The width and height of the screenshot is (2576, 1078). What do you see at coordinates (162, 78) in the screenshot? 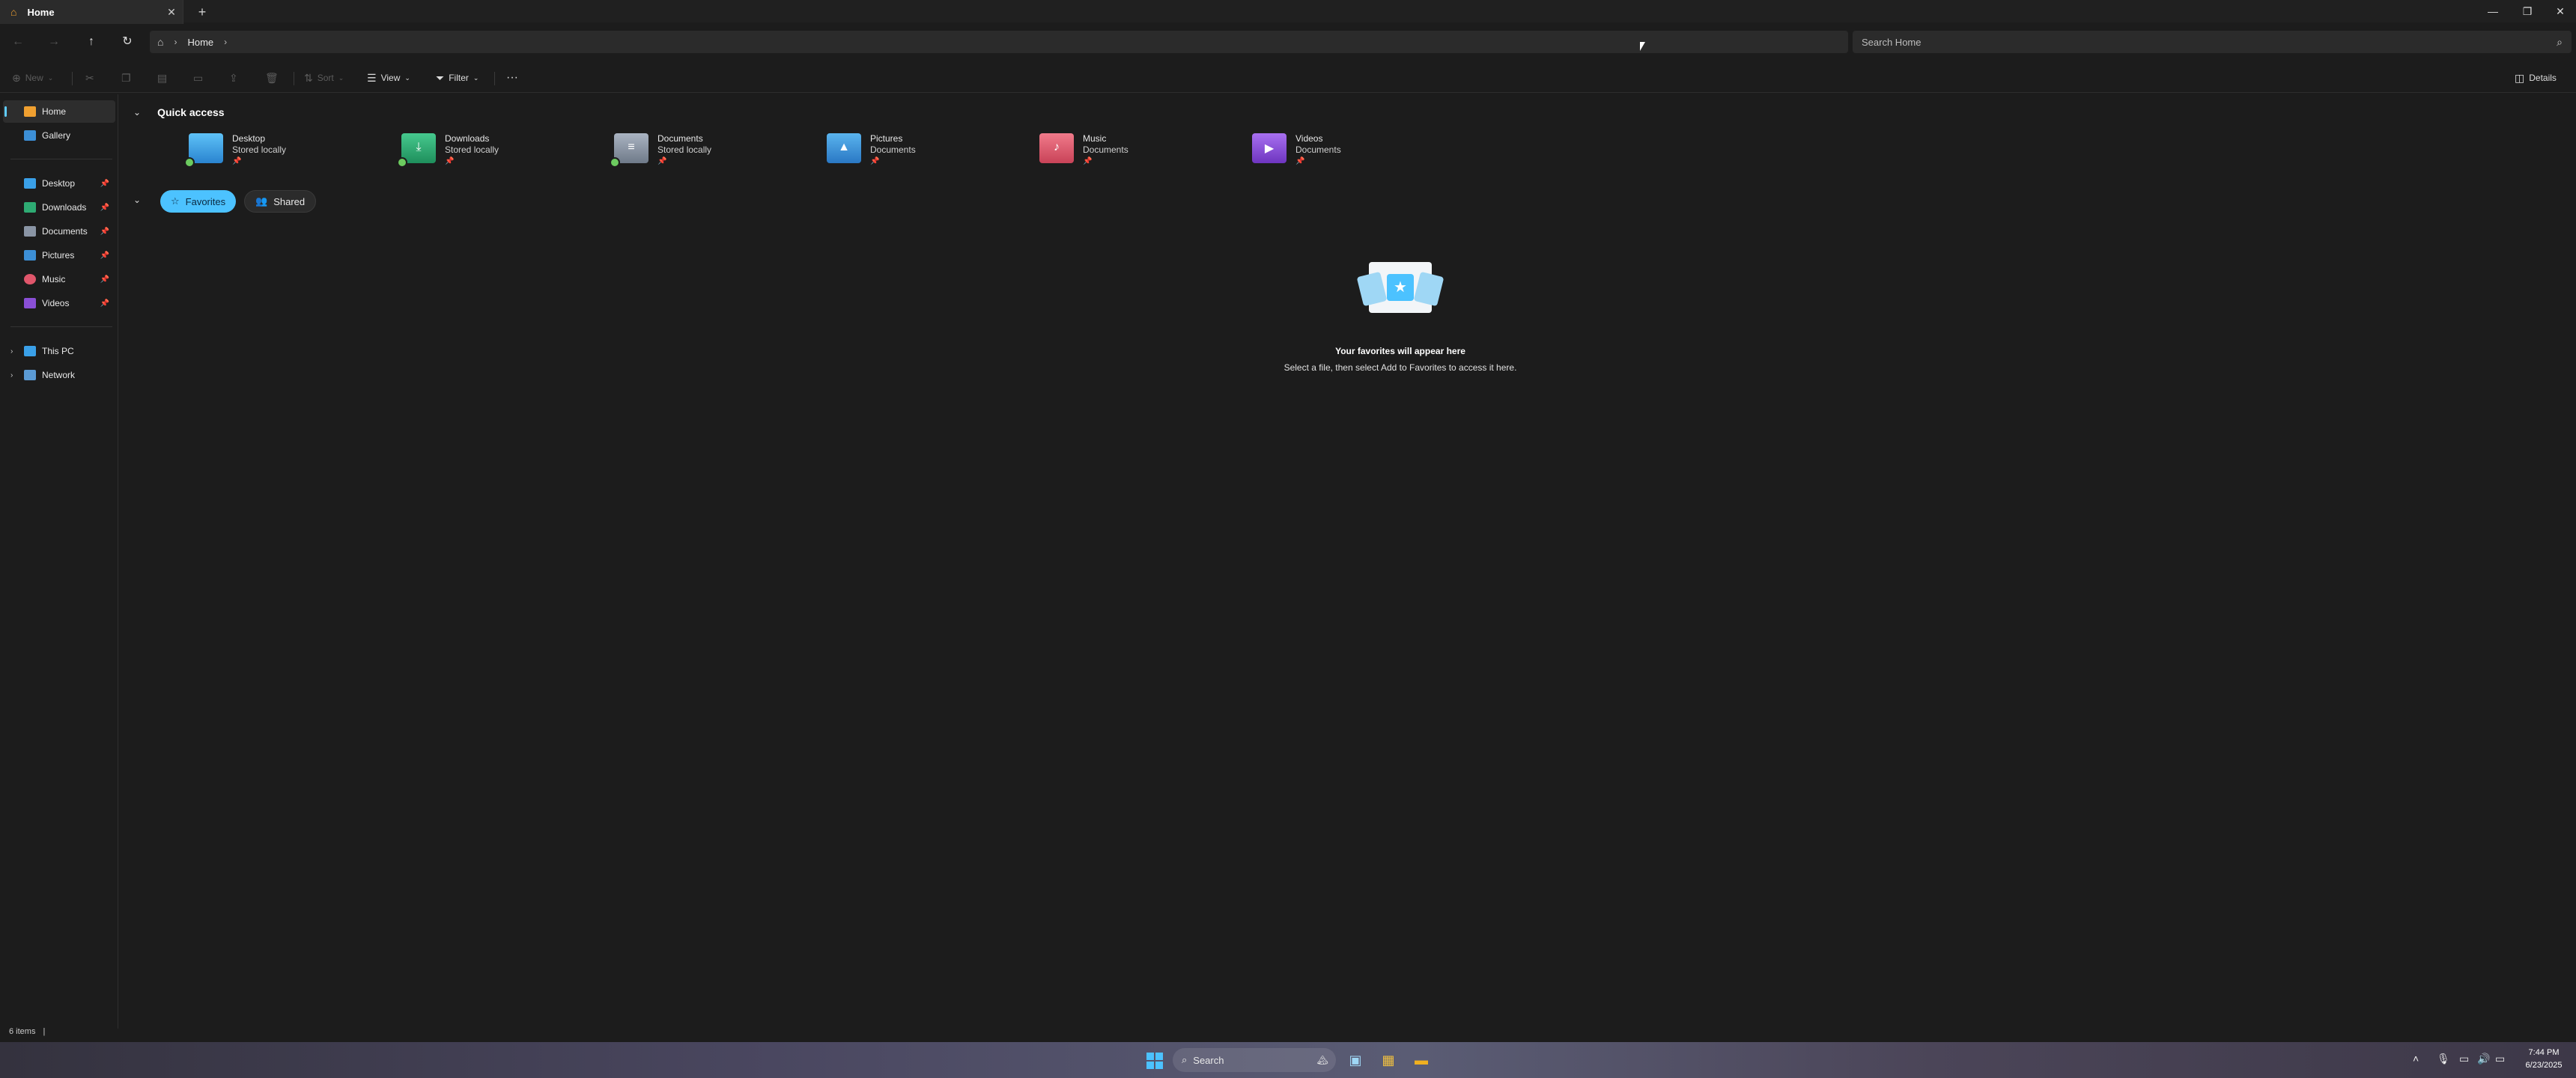
I see `paste-button: ▤` at bounding box center [162, 78].